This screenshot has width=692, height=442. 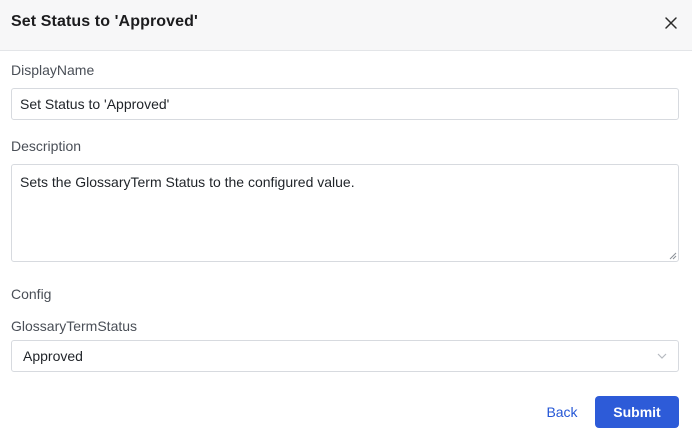 I want to click on select-value: Approved, so click(x=53, y=356).